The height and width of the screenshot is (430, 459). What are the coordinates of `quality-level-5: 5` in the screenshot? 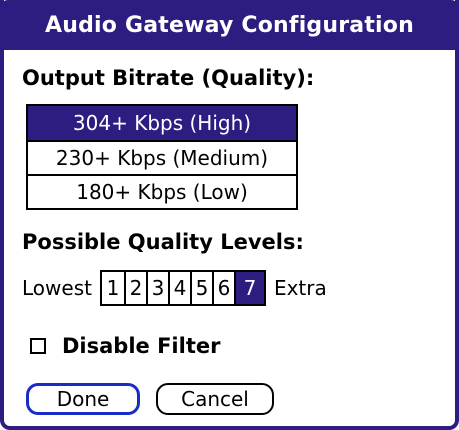 It's located at (200, 288).